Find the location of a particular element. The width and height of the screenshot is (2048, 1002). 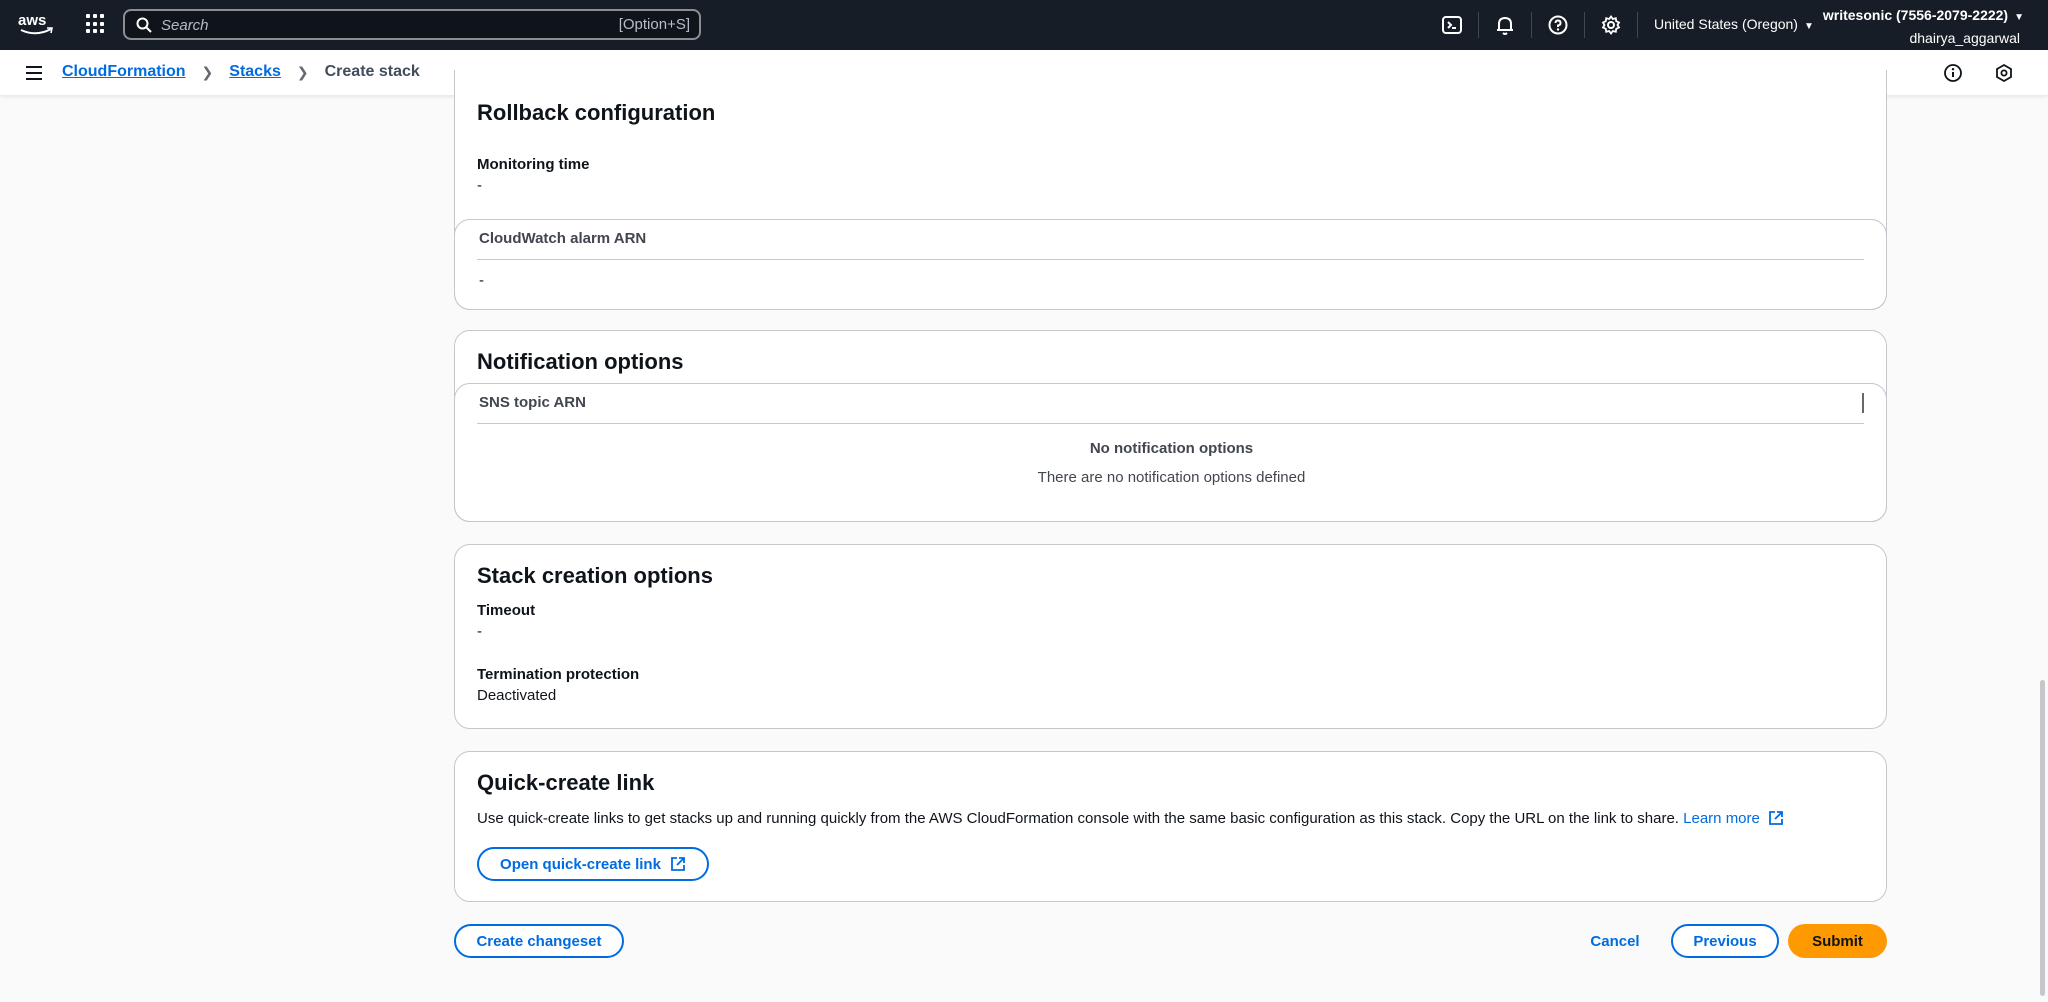

search-box: [Option+S] is located at coordinates (412, 24).